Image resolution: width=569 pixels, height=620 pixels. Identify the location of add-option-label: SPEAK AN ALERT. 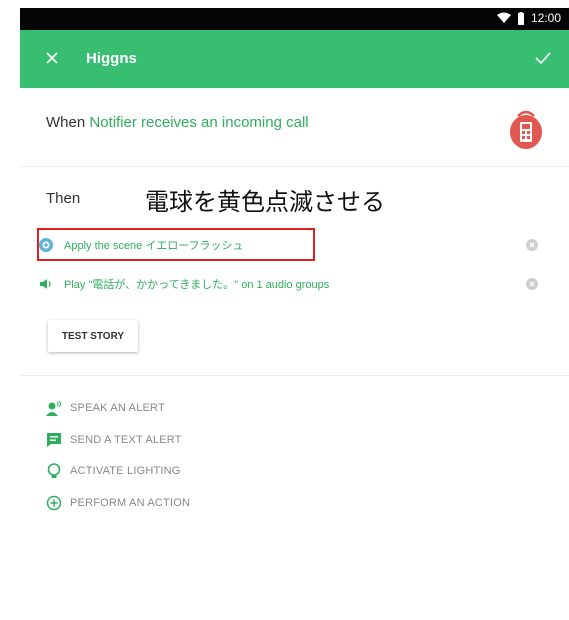
(117, 408).